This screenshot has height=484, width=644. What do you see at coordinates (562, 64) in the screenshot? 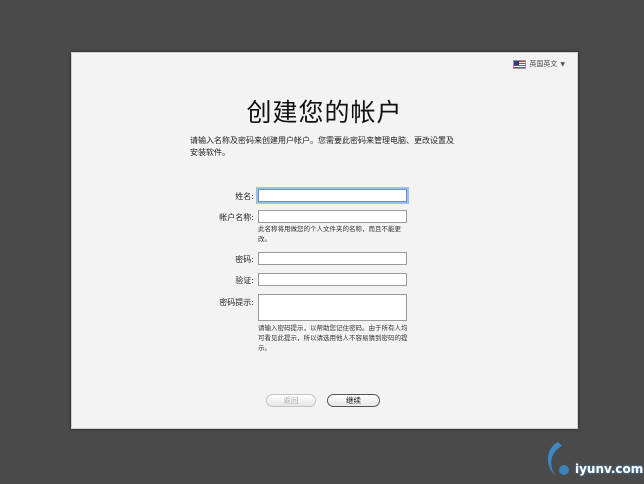
I see `chevron-down-icon: ▼` at bounding box center [562, 64].